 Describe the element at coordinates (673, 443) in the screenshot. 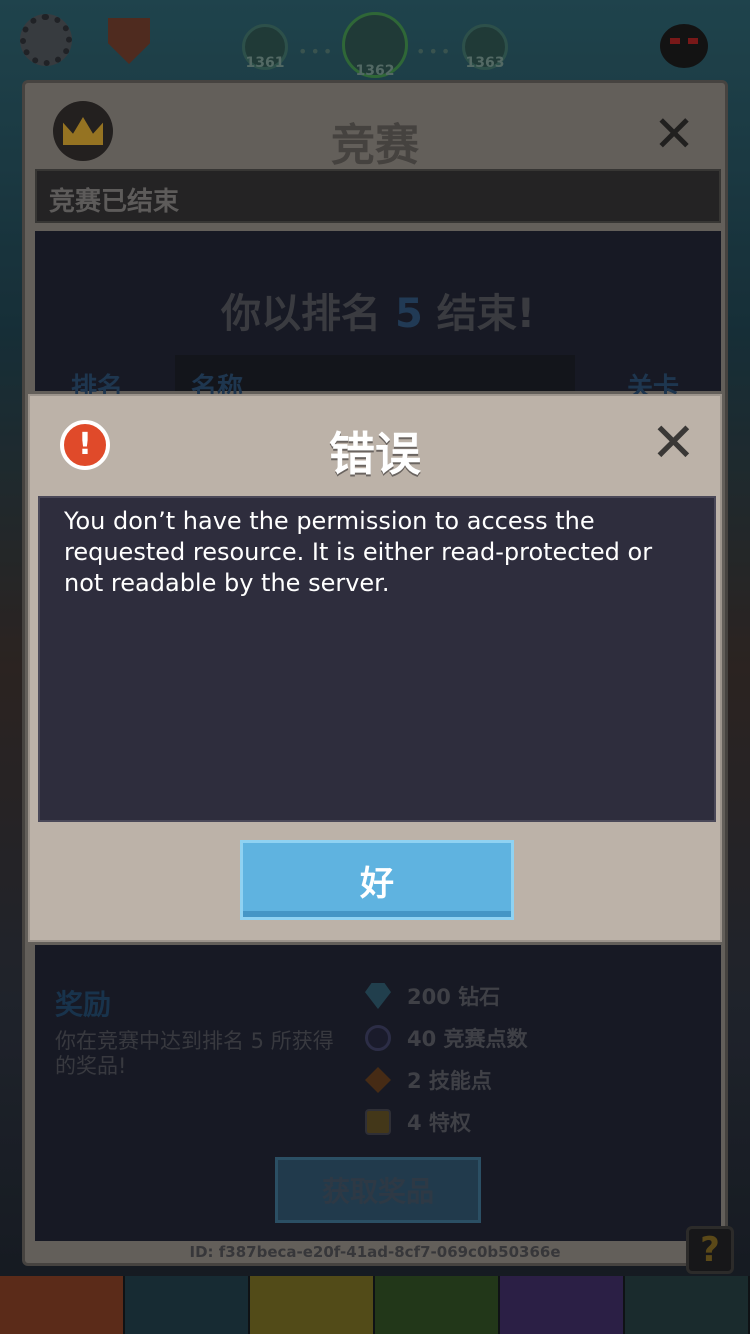

I see `close-icon: ✕` at that location.